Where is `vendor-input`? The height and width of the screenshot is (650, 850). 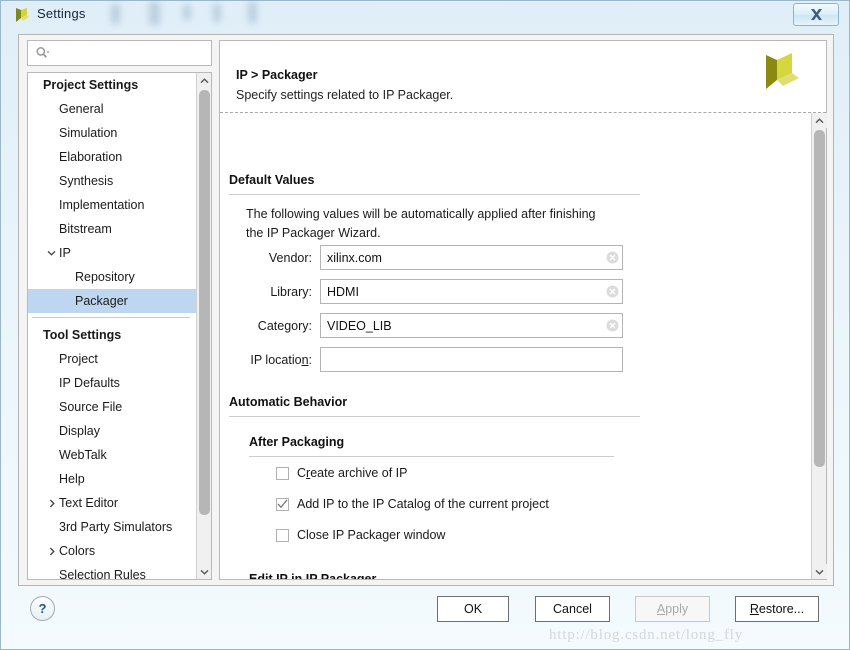
vendor-input is located at coordinates (462, 257).